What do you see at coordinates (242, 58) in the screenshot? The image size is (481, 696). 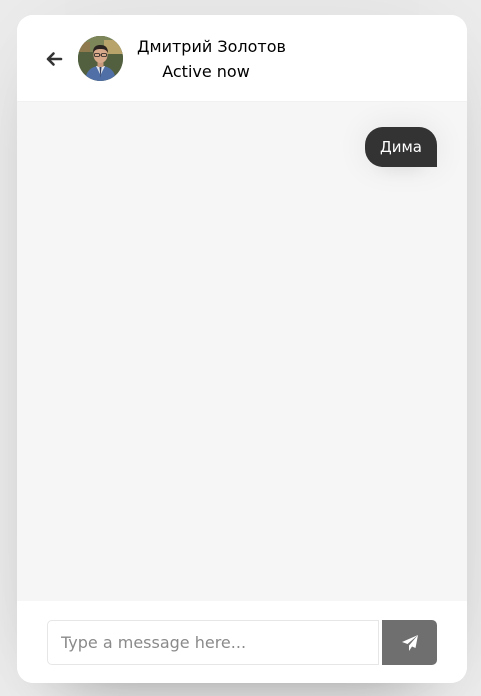 I see `chat-header: Дмитрий Золотов Active now` at bounding box center [242, 58].